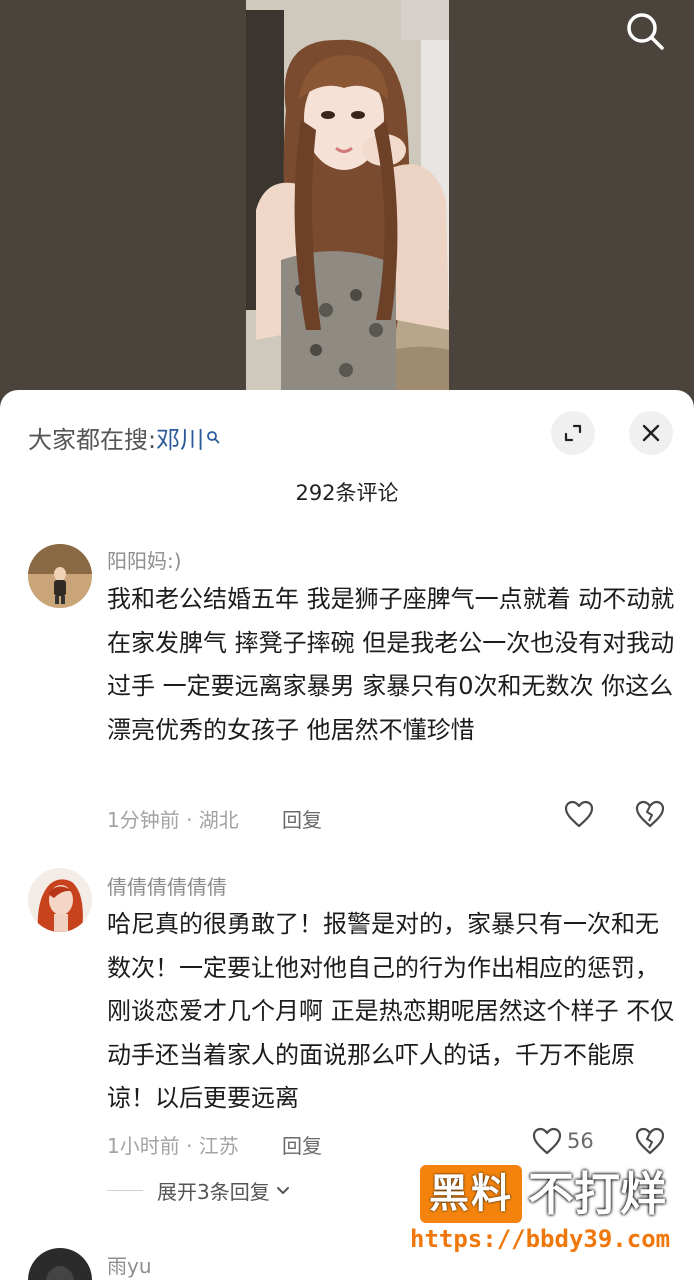 The width and height of the screenshot is (694, 1280). What do you see at coordinates (213, 436) in the screenshot?
I see `small-search-icon` at bounding box center [213, 436].